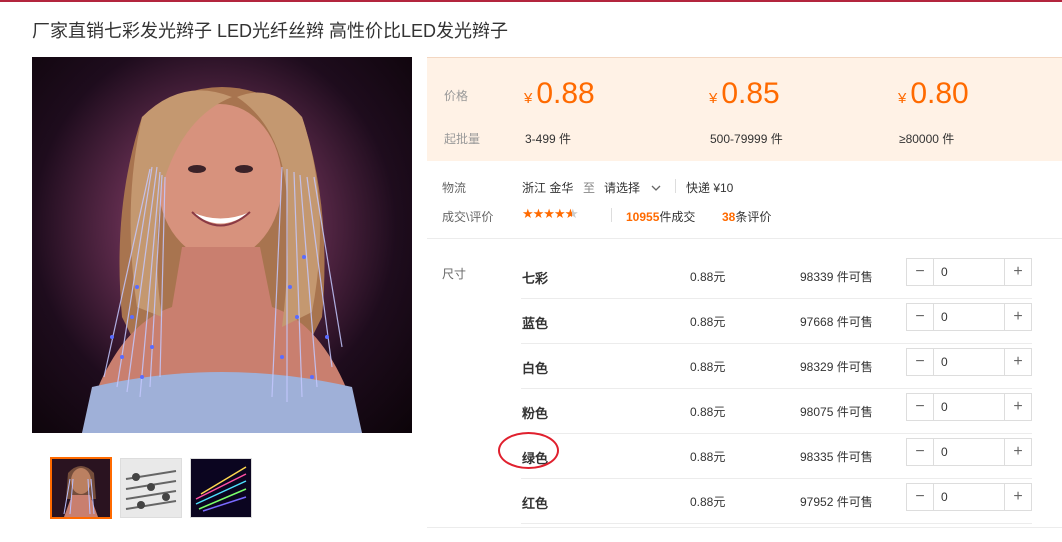  I want to click on sku-row: 粉色 0.88元 98075 件可售 − +, so click(776, 411).